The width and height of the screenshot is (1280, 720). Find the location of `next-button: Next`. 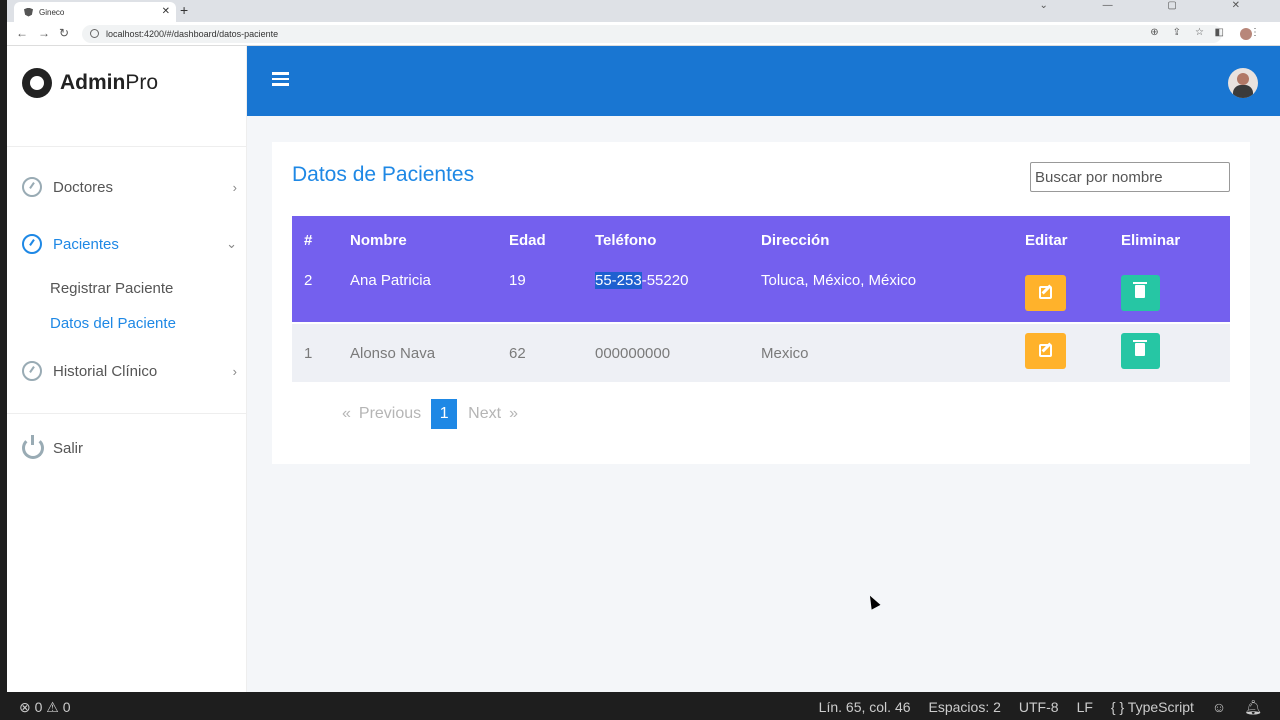

next-button: Next is located at coordinates (484, 414).